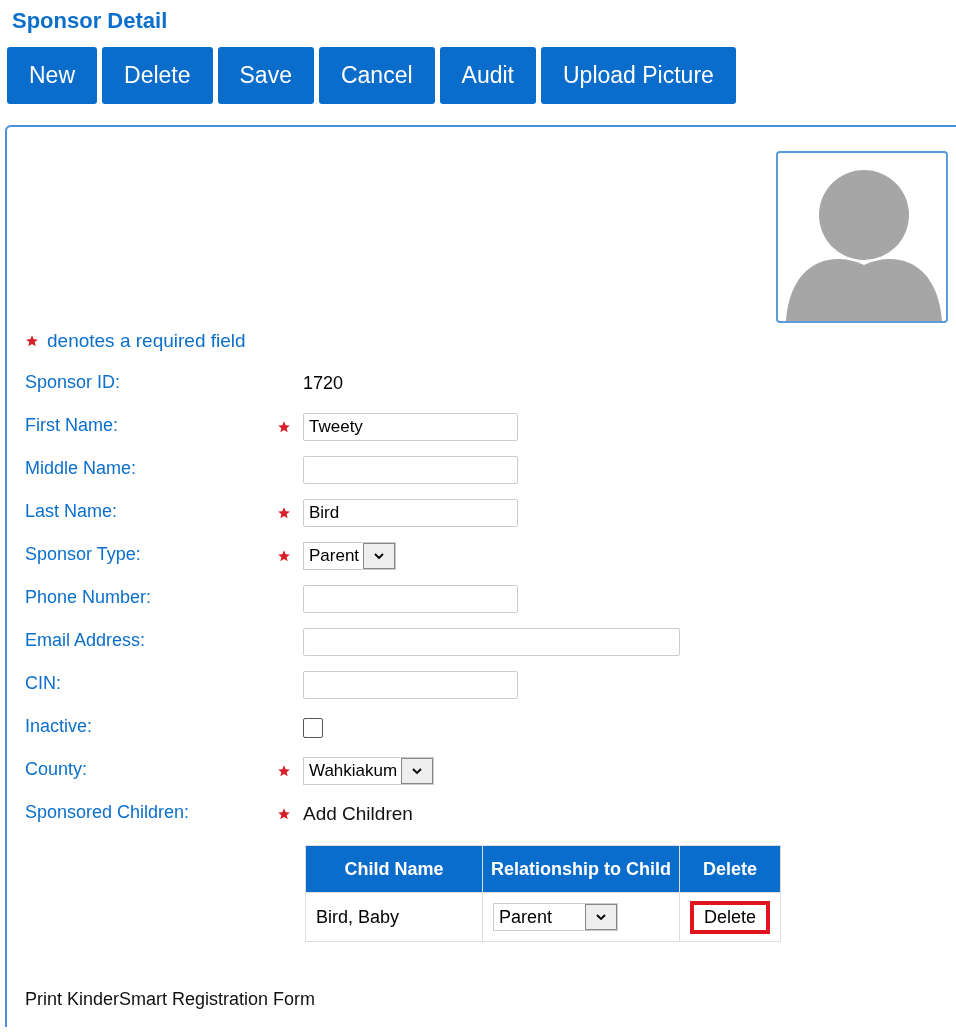 Image resolution: width=956 pixels, height=1034 pixels. Describe the element at coordinates (107, 812) in the screenshot. I see `field-label: Sponsored Children:` at that location.